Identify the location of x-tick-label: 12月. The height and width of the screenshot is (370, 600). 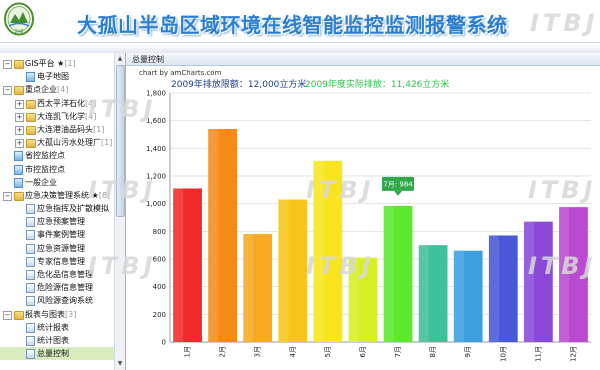
(573, 354).